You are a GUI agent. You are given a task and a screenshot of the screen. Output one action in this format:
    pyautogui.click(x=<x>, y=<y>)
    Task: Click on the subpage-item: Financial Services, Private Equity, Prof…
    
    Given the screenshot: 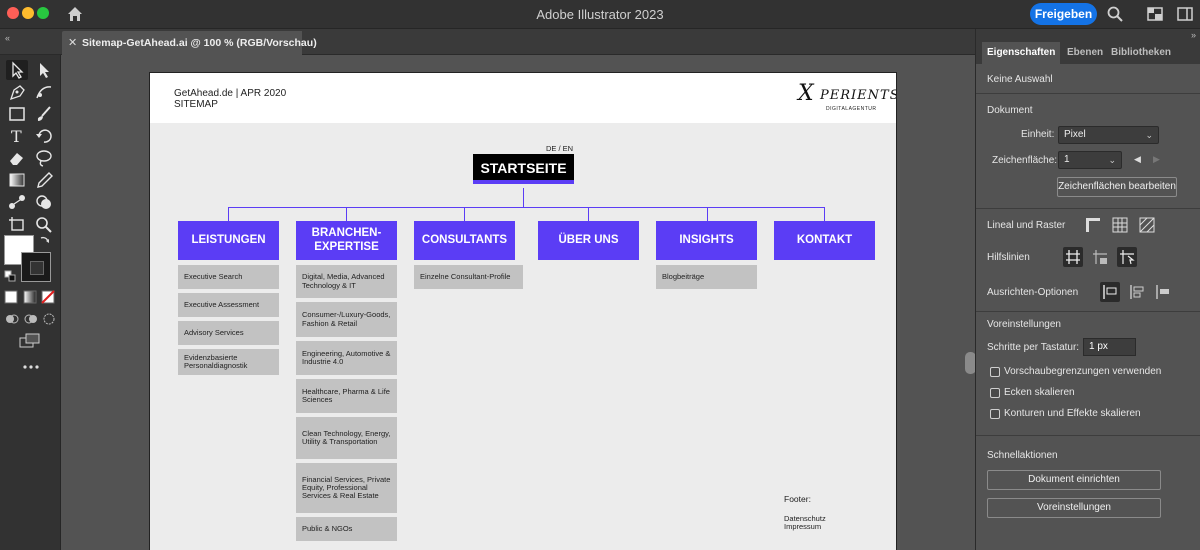 What is the action you would take?
    pyautogui.click(x=346, y=488)
    